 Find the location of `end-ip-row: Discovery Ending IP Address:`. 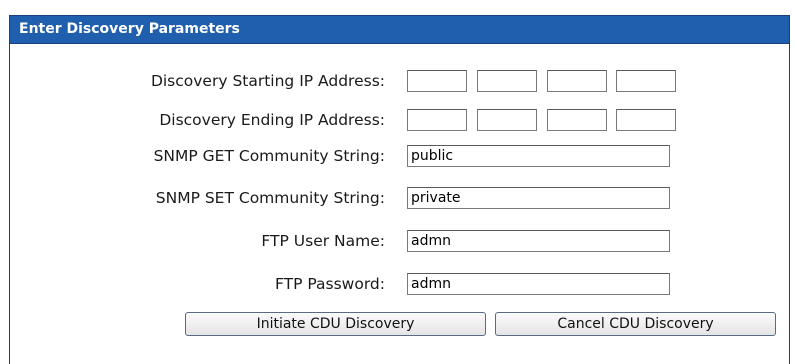

end-ip-row: Discovery Ending IP Address: is located at coordinates (399, 120).